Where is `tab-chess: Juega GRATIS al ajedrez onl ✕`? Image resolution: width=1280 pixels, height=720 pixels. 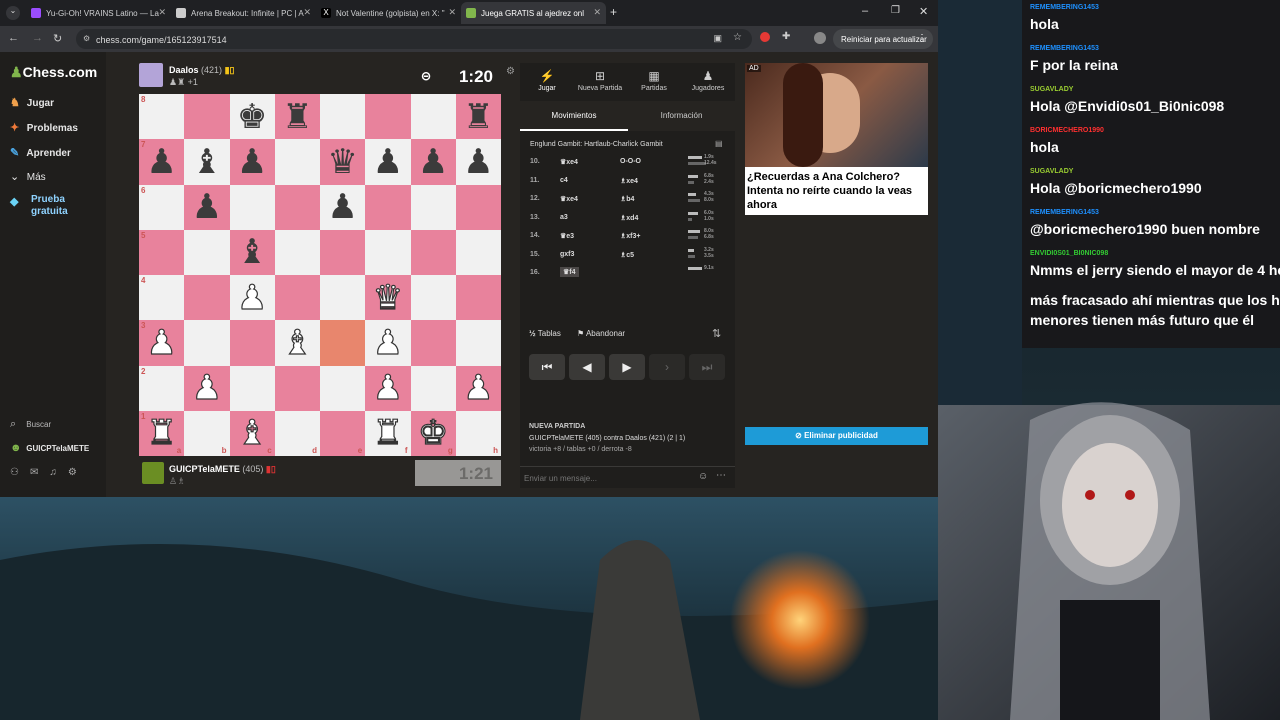 tab-chess: Juega GRATIS al ajedrez onl ✕ is located at coordinates (533, 13).